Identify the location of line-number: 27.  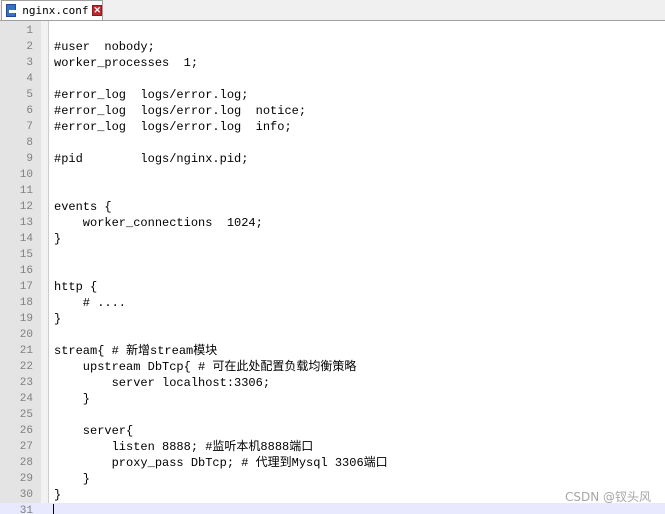
(26, 447).